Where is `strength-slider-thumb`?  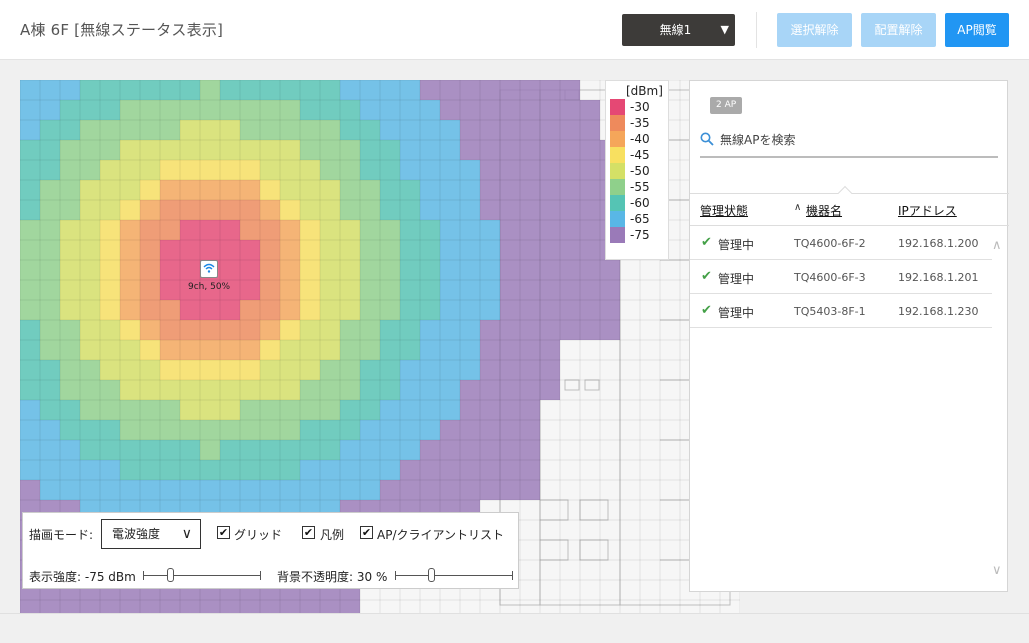
strength-slider-thumb is located at coordinates (171, 575).